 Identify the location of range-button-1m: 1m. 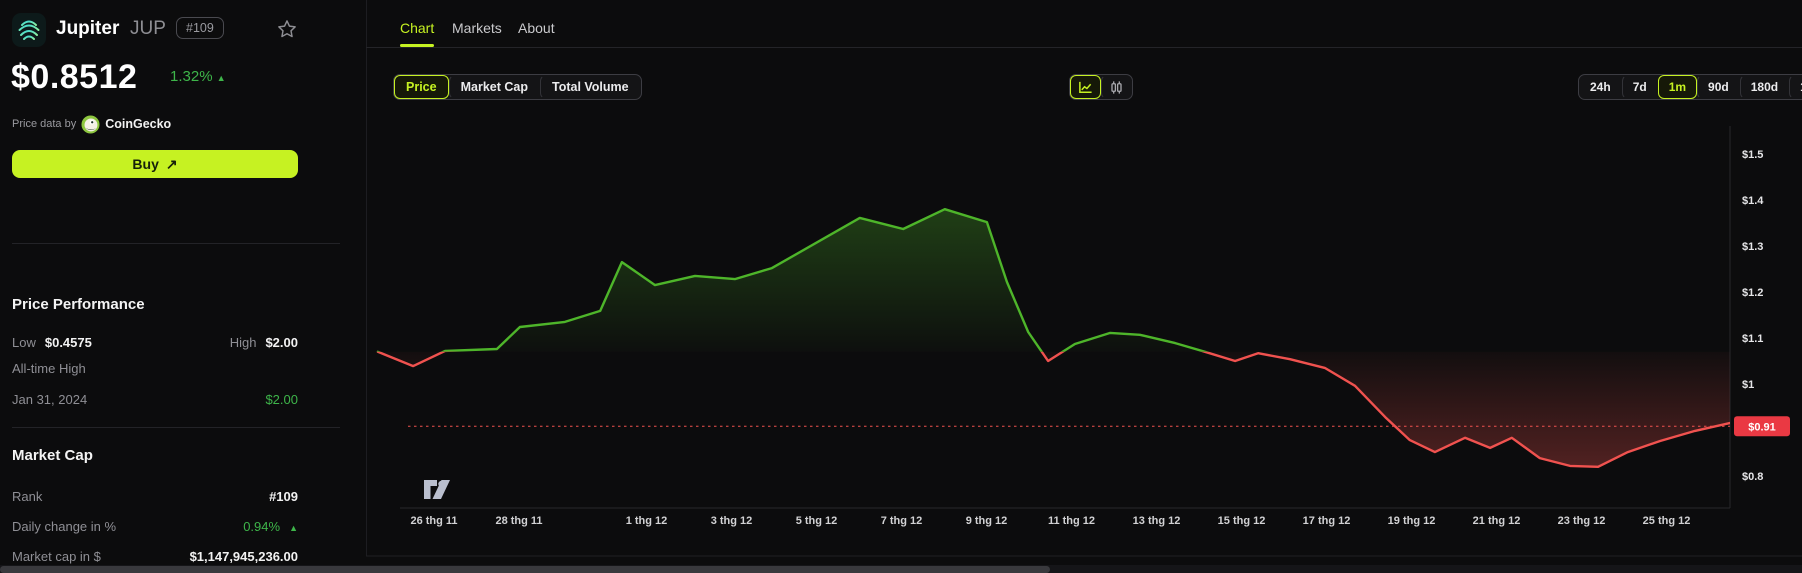
(1677, 87).